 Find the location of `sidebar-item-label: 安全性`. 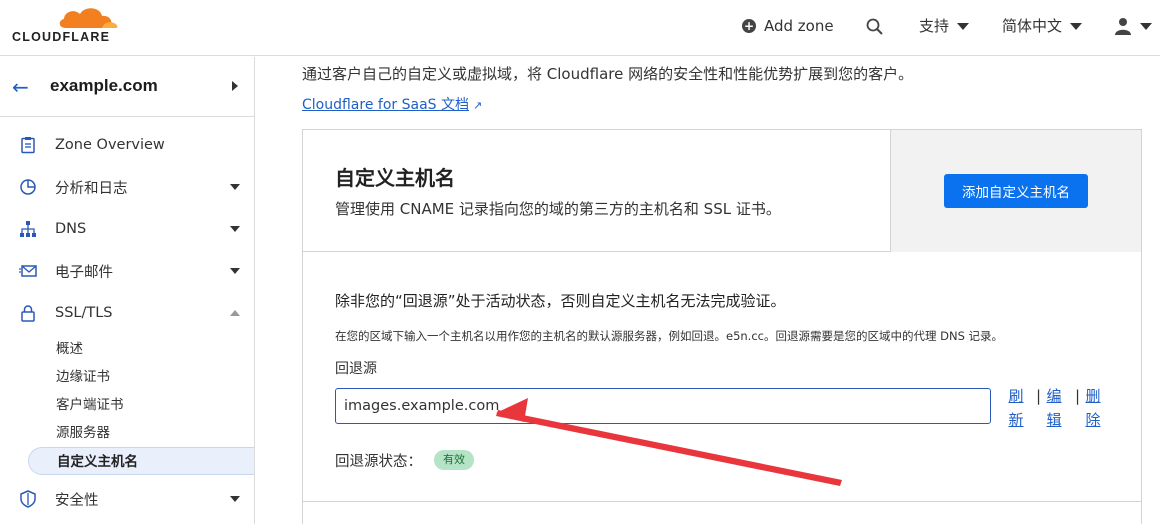

sidebar-item-label: 安全性 is located at coordinates (77, 500).